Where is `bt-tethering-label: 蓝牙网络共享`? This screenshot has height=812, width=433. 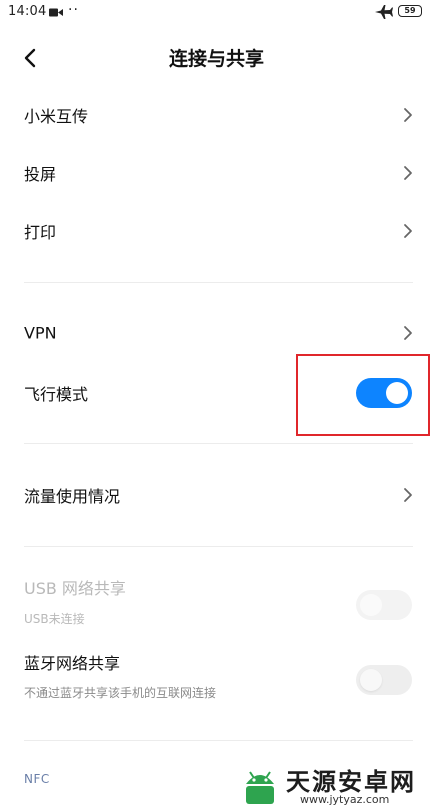
bt-tethering-label: 蓝牙网络共享 is located at coordinates (72, 663).